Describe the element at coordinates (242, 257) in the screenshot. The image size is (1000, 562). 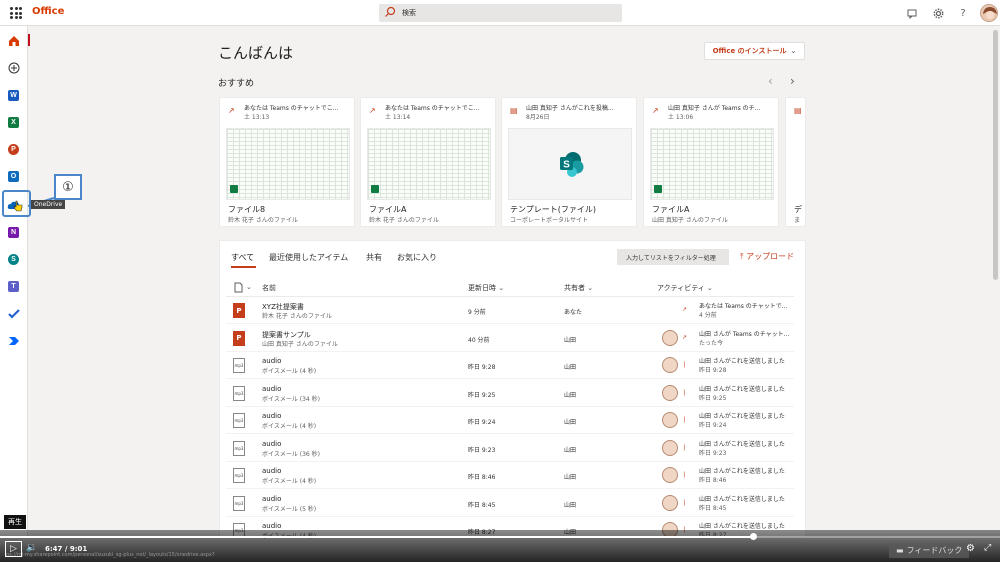
I see `tab-all: すべて` at that location.